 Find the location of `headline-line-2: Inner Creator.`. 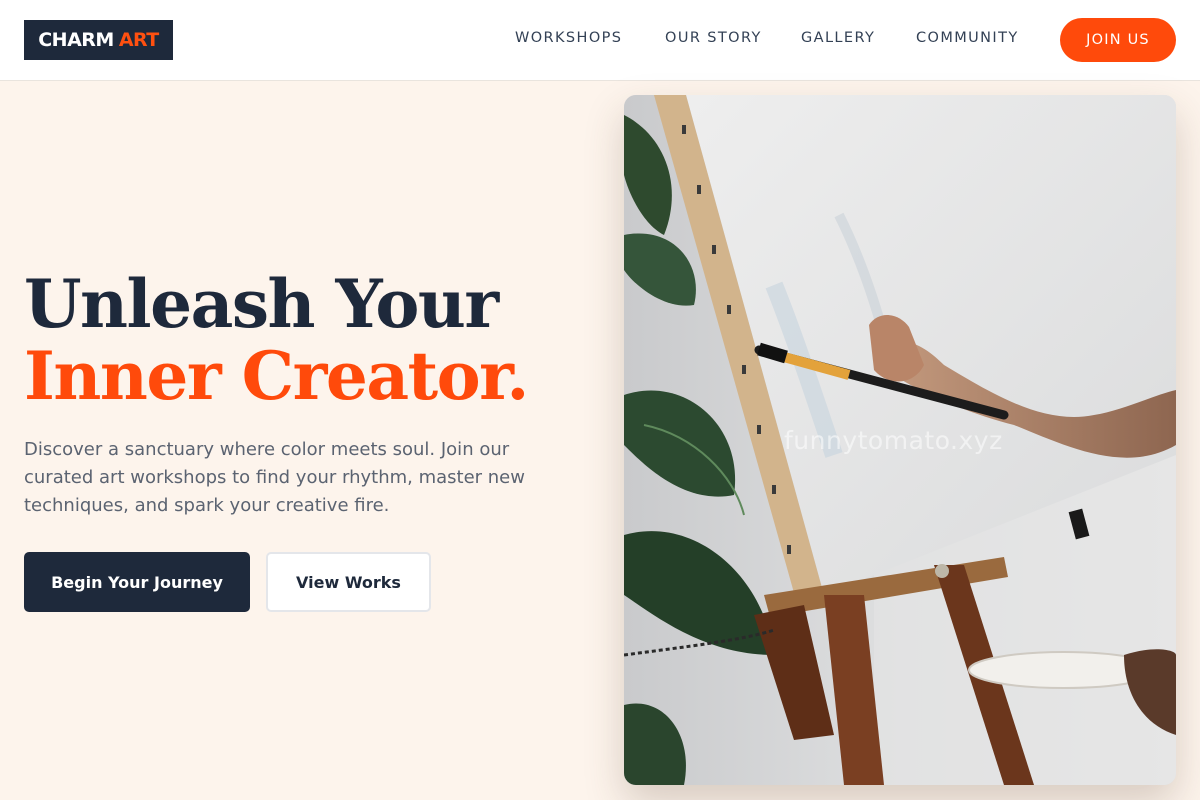

headline-line-2: Inner Creator. is located at coordinates (276, 376).